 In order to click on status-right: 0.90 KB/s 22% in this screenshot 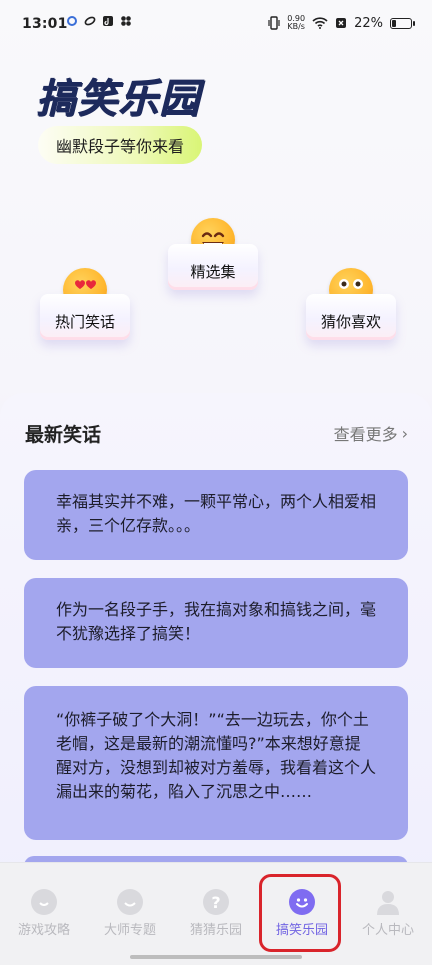, I will do `click(341, 23)`.